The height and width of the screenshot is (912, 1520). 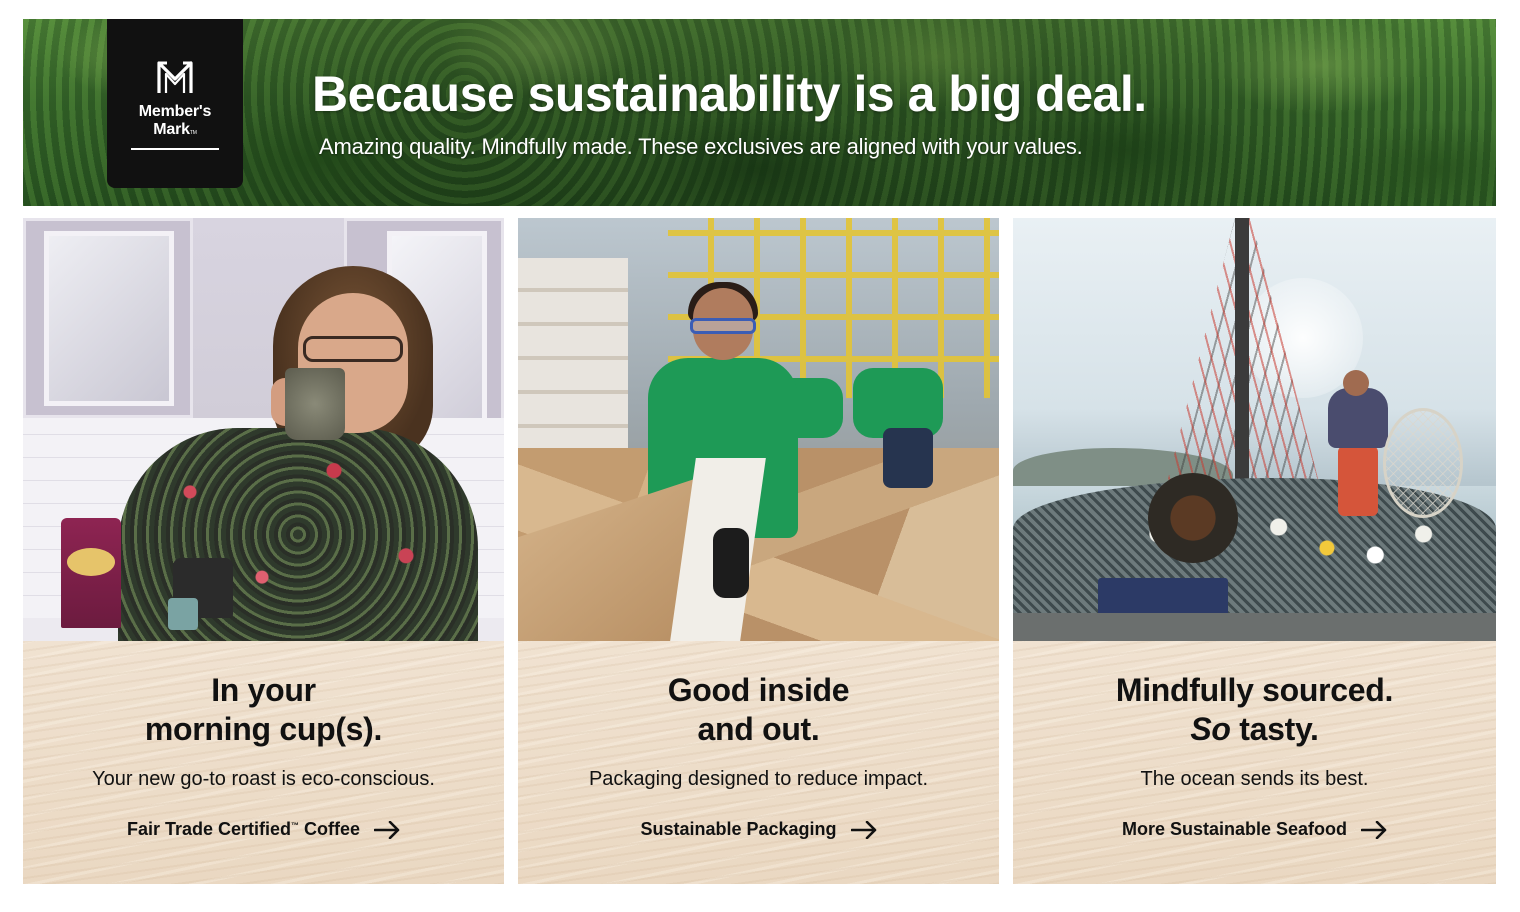 I want to click on card-link-label: Sustainable Packaging, so click(x=738, y=829).